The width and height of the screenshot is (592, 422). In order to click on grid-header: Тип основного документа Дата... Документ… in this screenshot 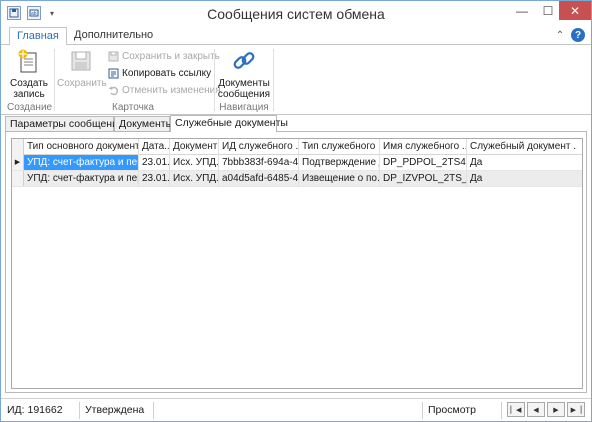, I will do `click(297, 147)`.